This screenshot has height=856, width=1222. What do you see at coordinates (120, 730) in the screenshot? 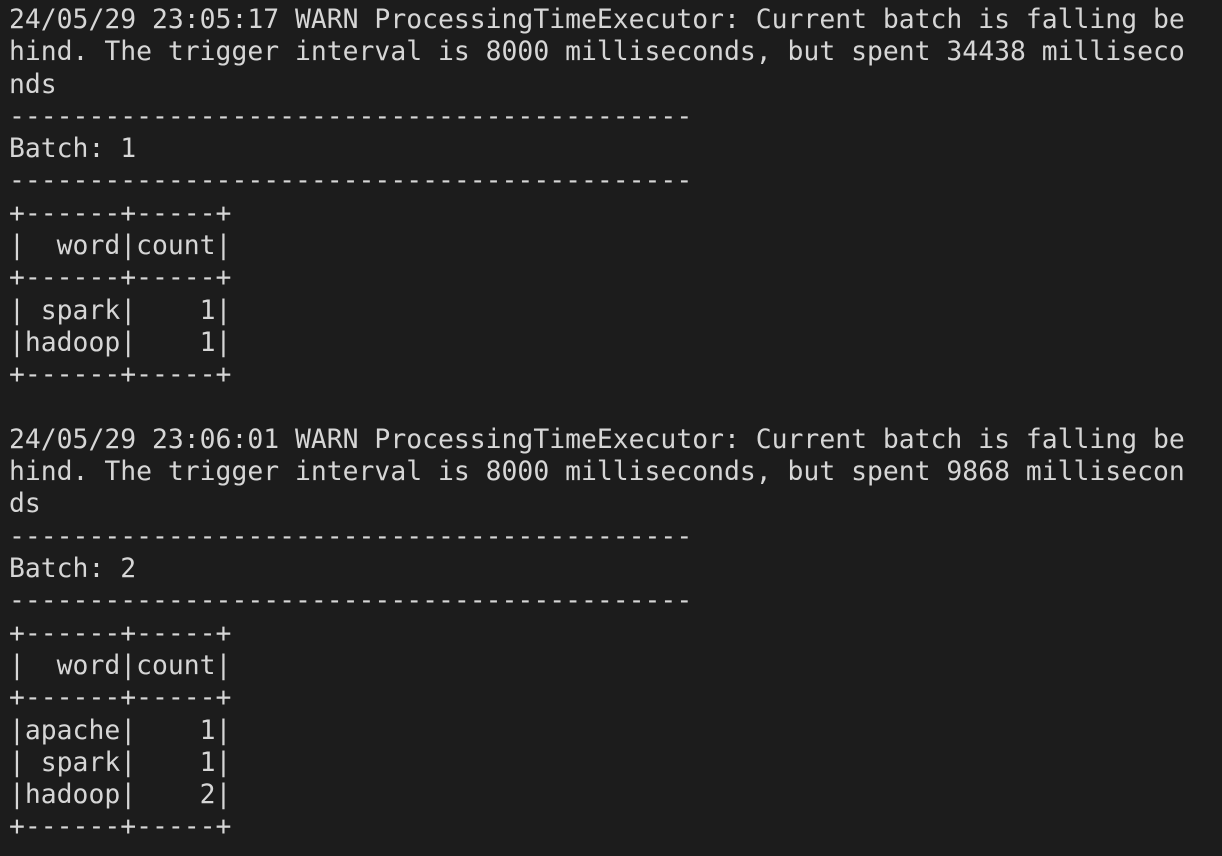
I see `table-row: |apache| 1|` at bounding box center [120, 730].